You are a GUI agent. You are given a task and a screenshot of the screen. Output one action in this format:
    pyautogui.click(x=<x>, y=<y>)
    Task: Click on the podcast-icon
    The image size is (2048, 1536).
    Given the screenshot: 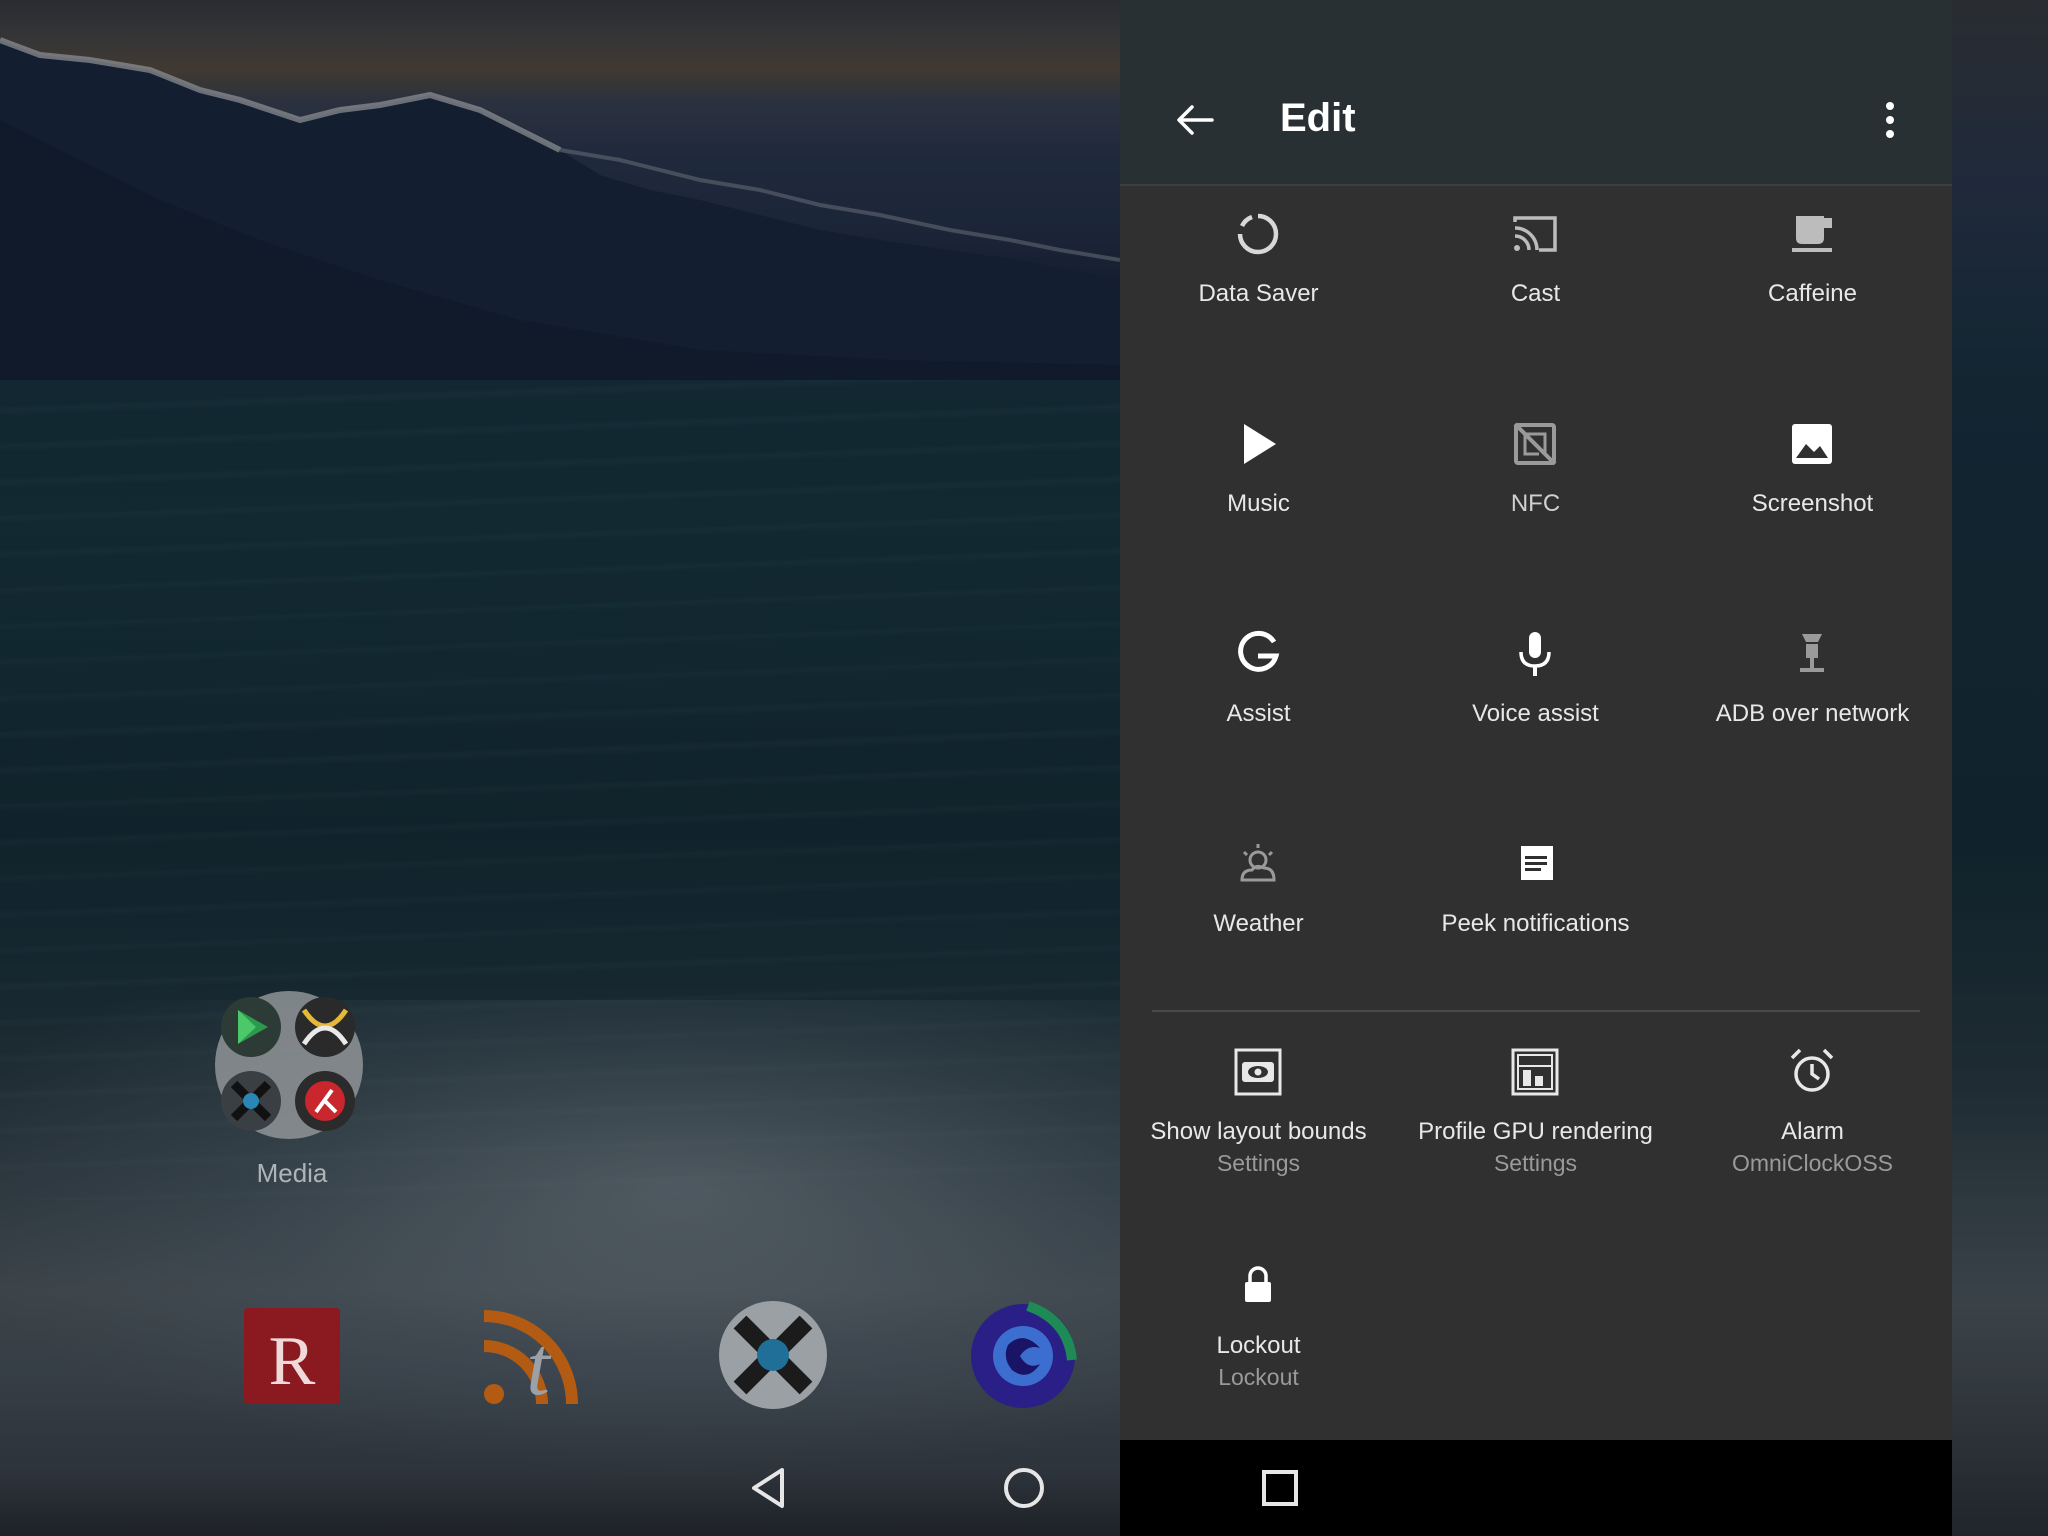 What is the action you would take?
    pyautogui.click(x=325, y=1027)
    